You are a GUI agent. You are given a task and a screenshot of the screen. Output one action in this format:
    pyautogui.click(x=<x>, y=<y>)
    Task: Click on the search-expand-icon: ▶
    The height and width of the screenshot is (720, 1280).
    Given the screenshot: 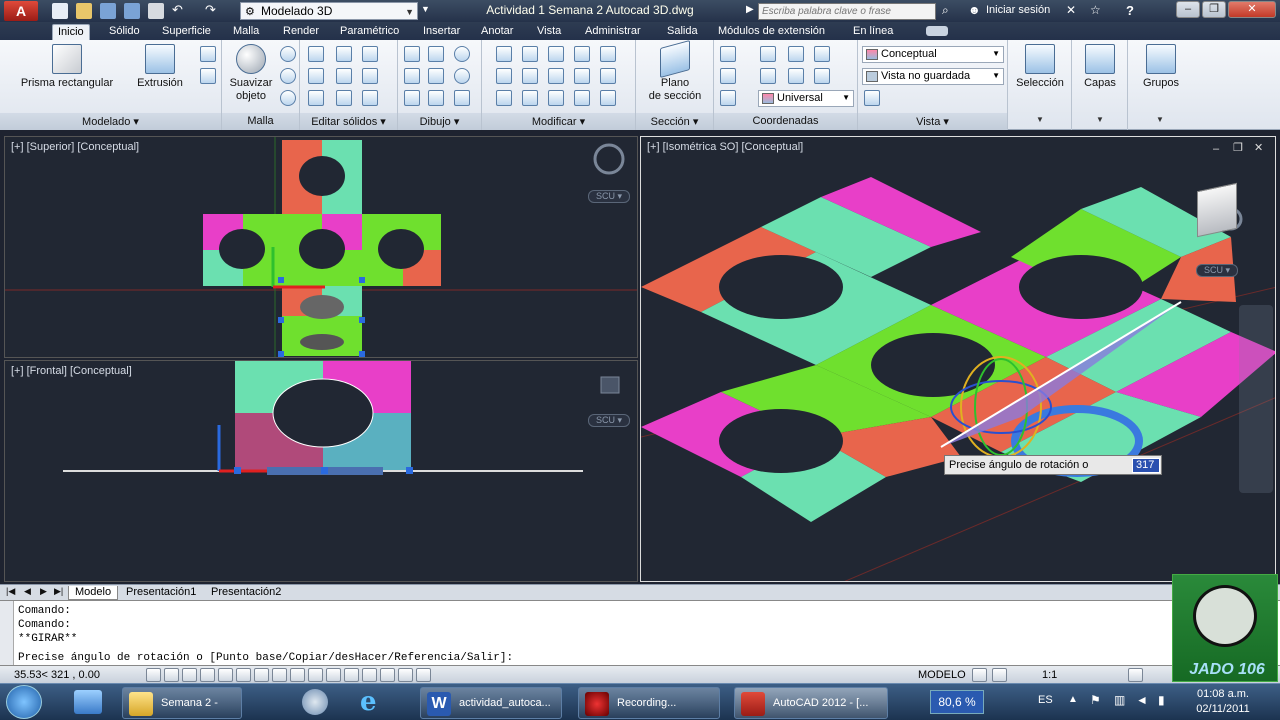 What is the action you would take?
    pyautogui.click(x=750, y=9)
    